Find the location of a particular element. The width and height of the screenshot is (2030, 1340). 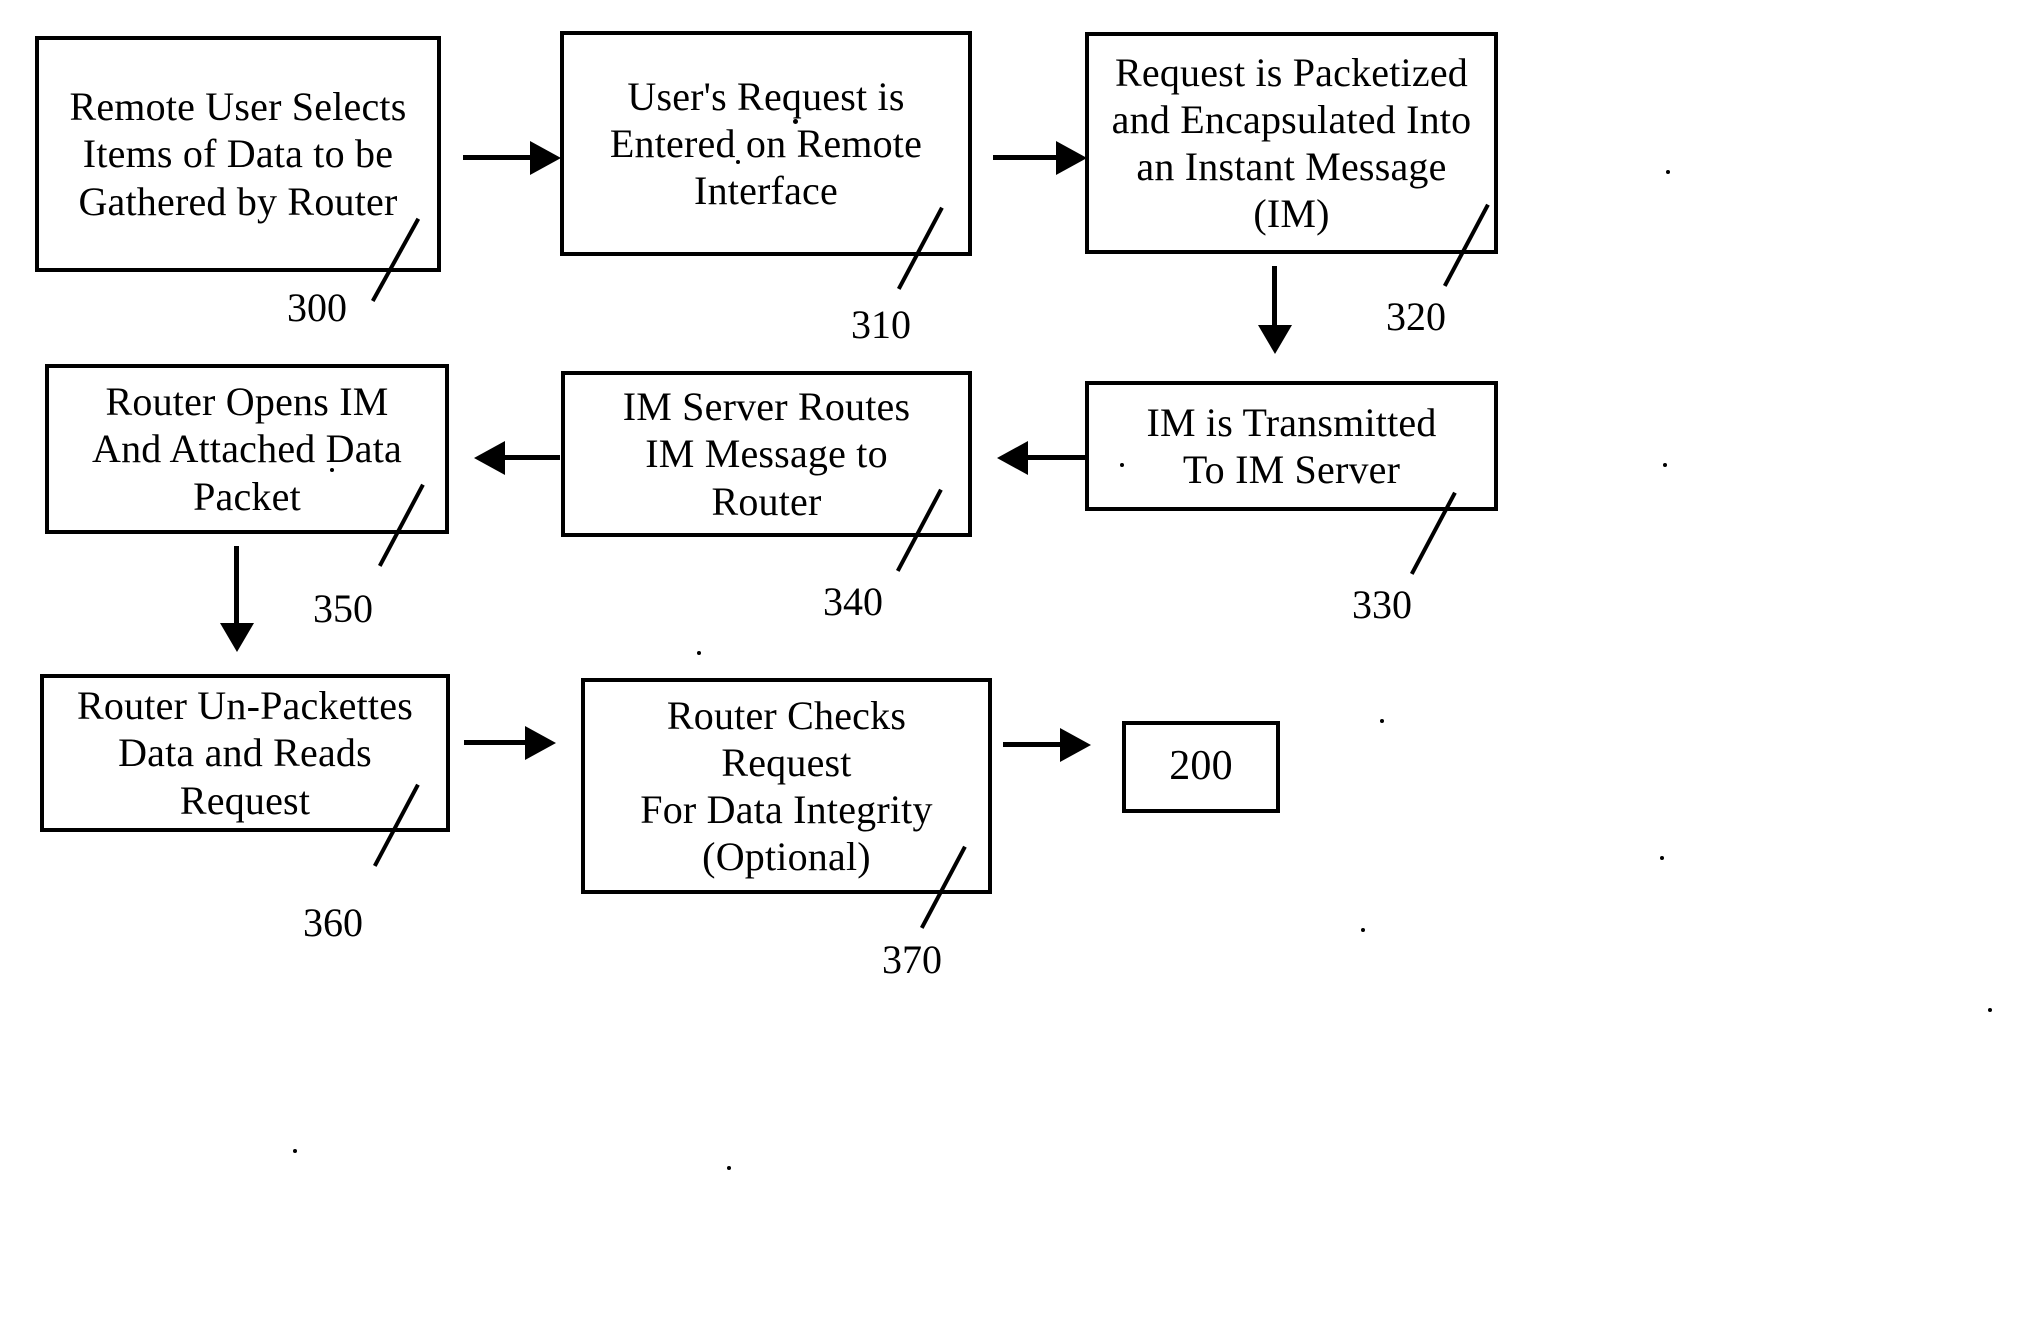

flow-node-200-label: 200 is located at coordinates (1201, 766).